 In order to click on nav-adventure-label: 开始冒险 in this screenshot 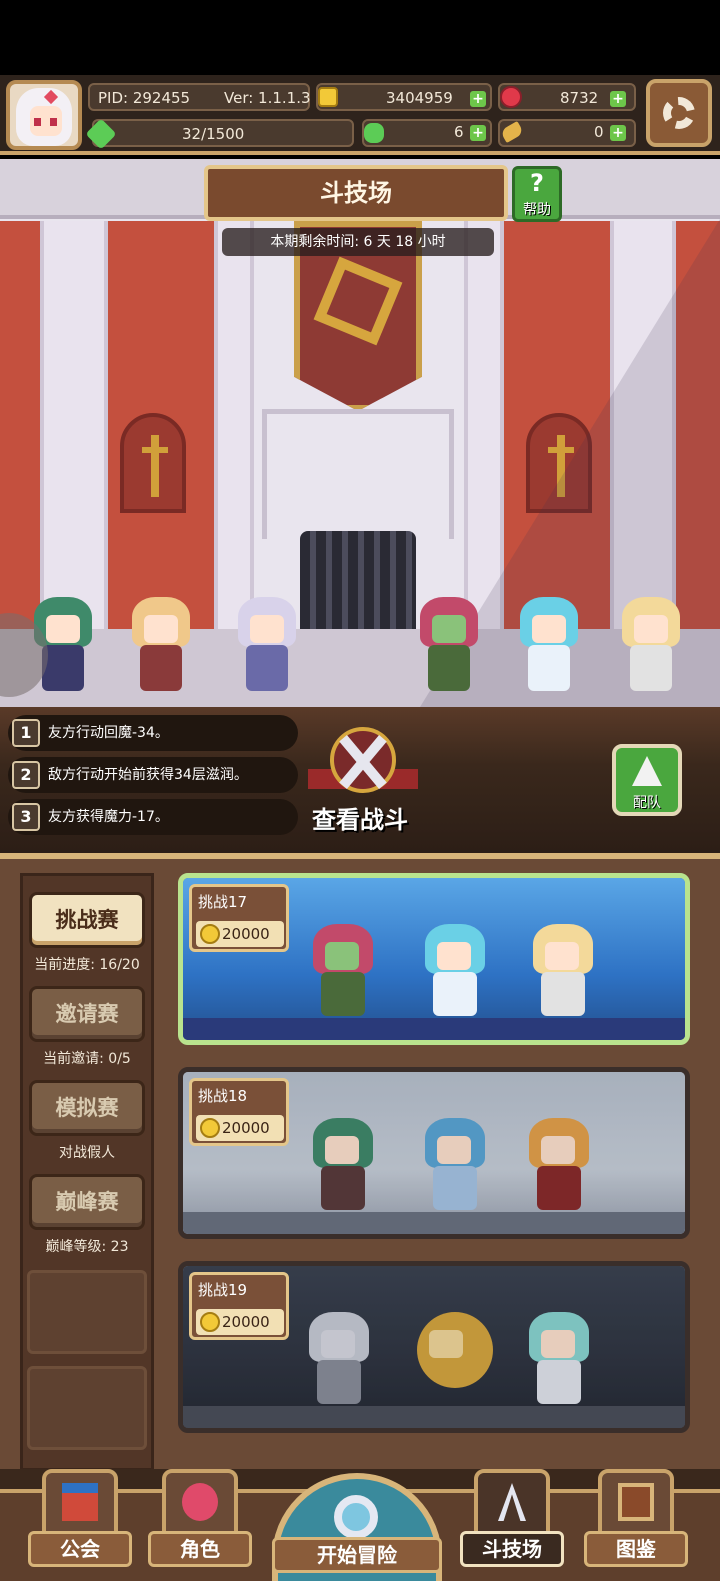, I will do `click(357, 1555)`.